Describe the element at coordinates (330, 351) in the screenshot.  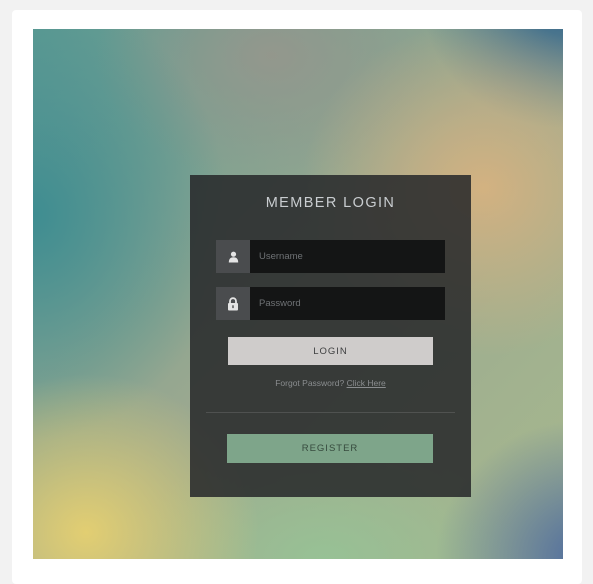
I see `login-button: LOGIN` at that location.